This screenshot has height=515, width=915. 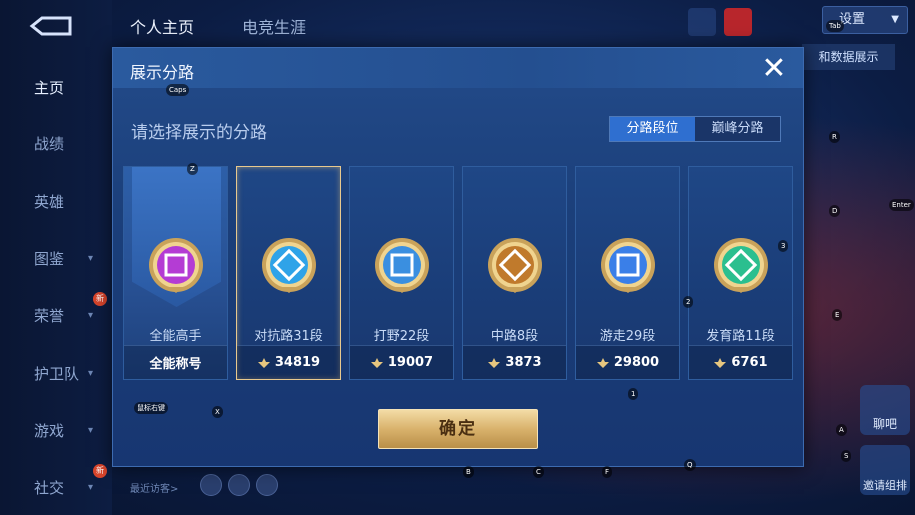 What do you see at coordinates (154, 487) in the screenshot?
I see `recent-visitors-link: 最近访客>` at bounding box center [154, 487].